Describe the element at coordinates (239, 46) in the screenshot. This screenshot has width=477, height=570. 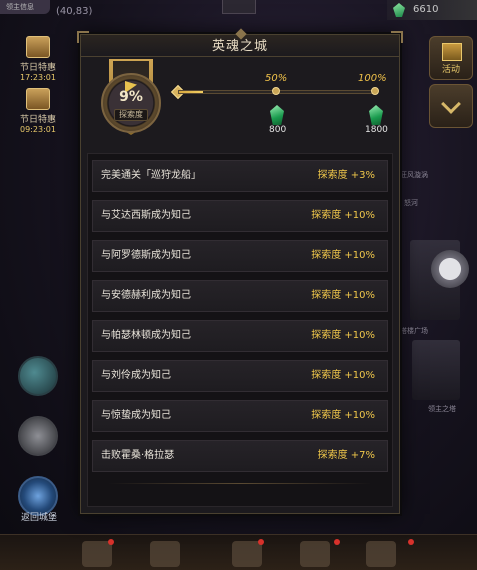
I see `modal-title: 英魂之城` at that location.